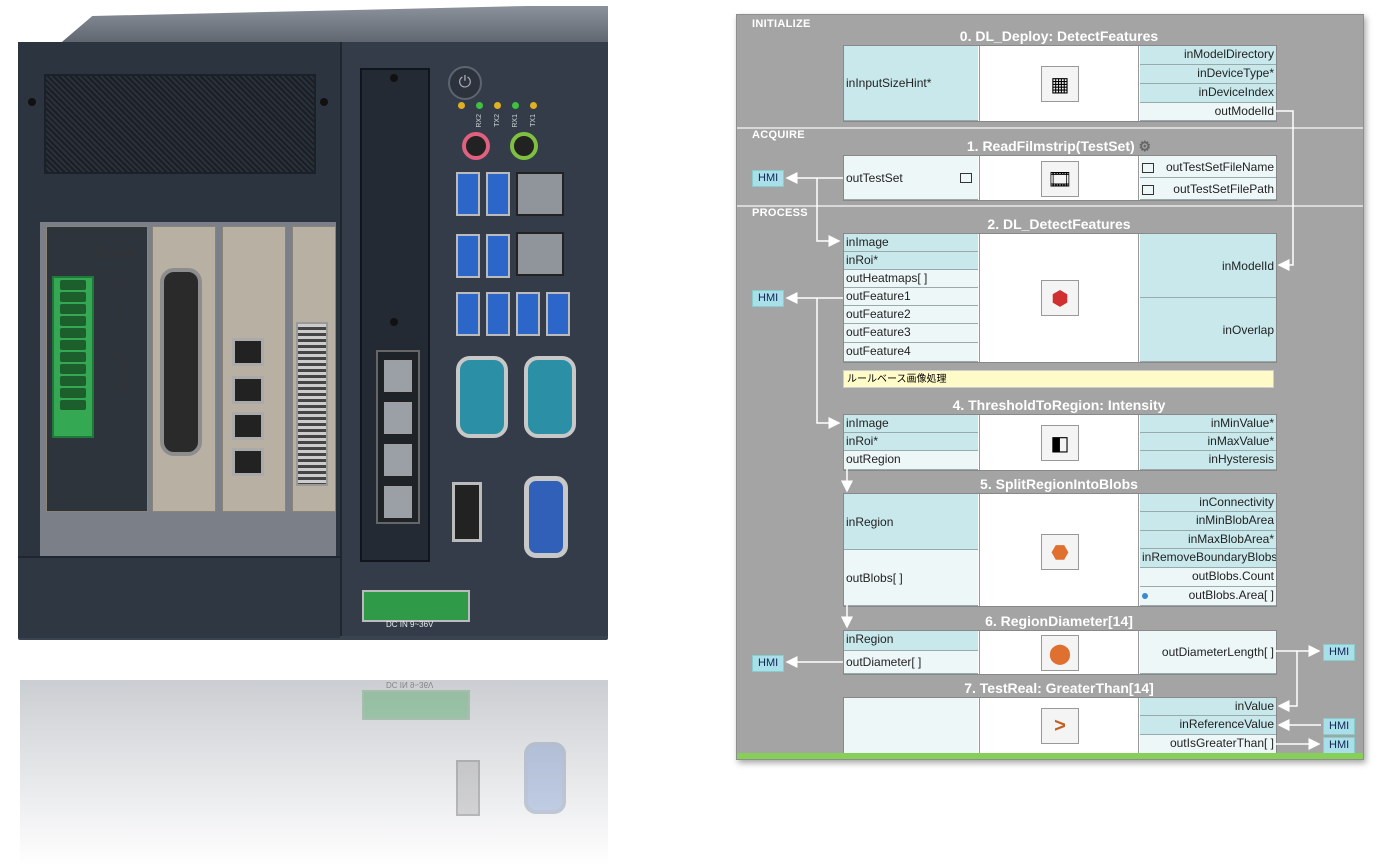 This screenshot has width=1400, height=866. I want to click on line-out-jack, so click(524, 146).